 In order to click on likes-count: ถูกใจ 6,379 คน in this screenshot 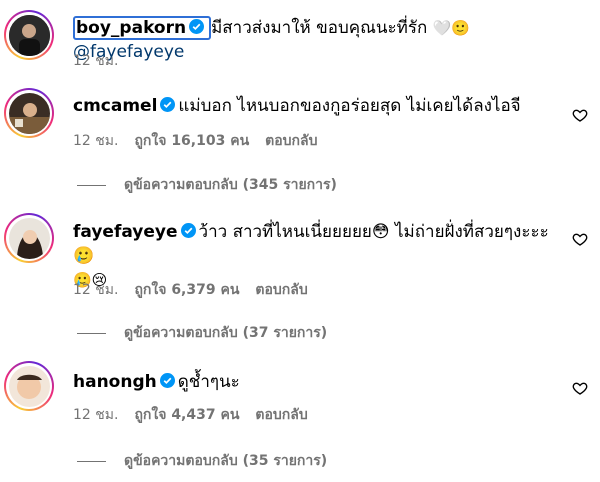, I will do `click(186, 290)`.